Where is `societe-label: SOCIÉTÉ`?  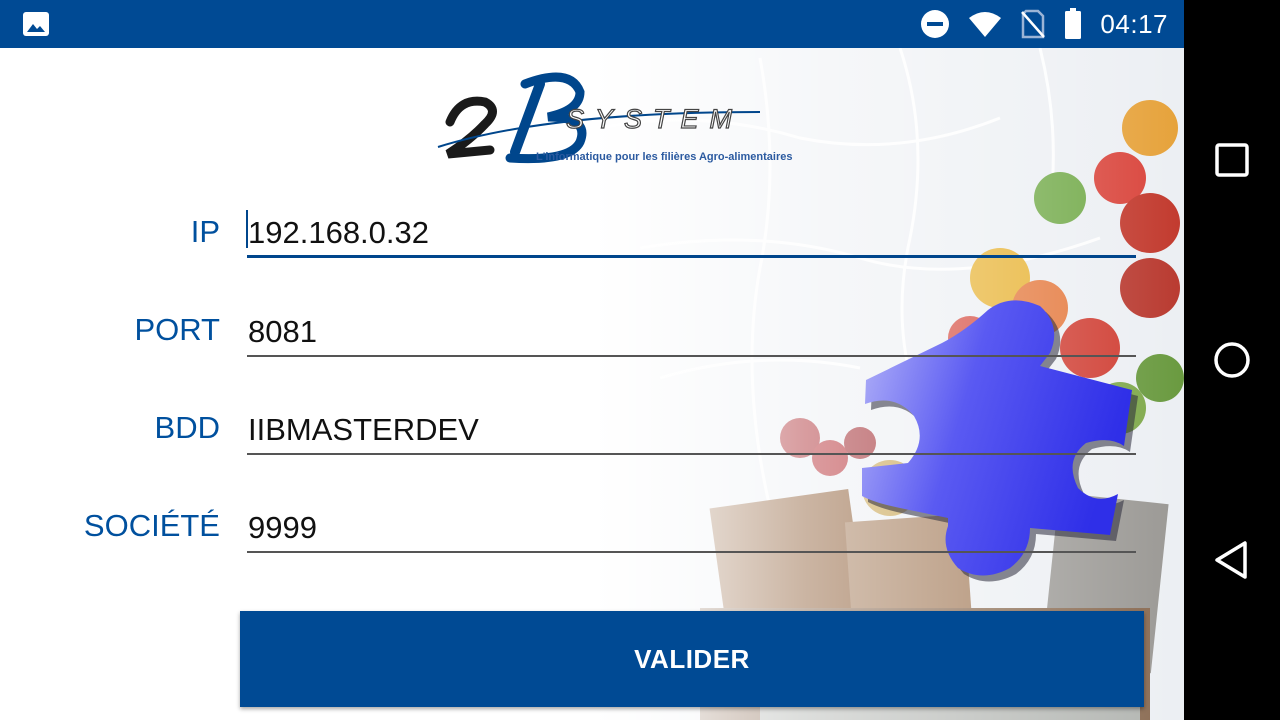 societe-label: SOCIÉTÉ is located at coordinates (151, 525).